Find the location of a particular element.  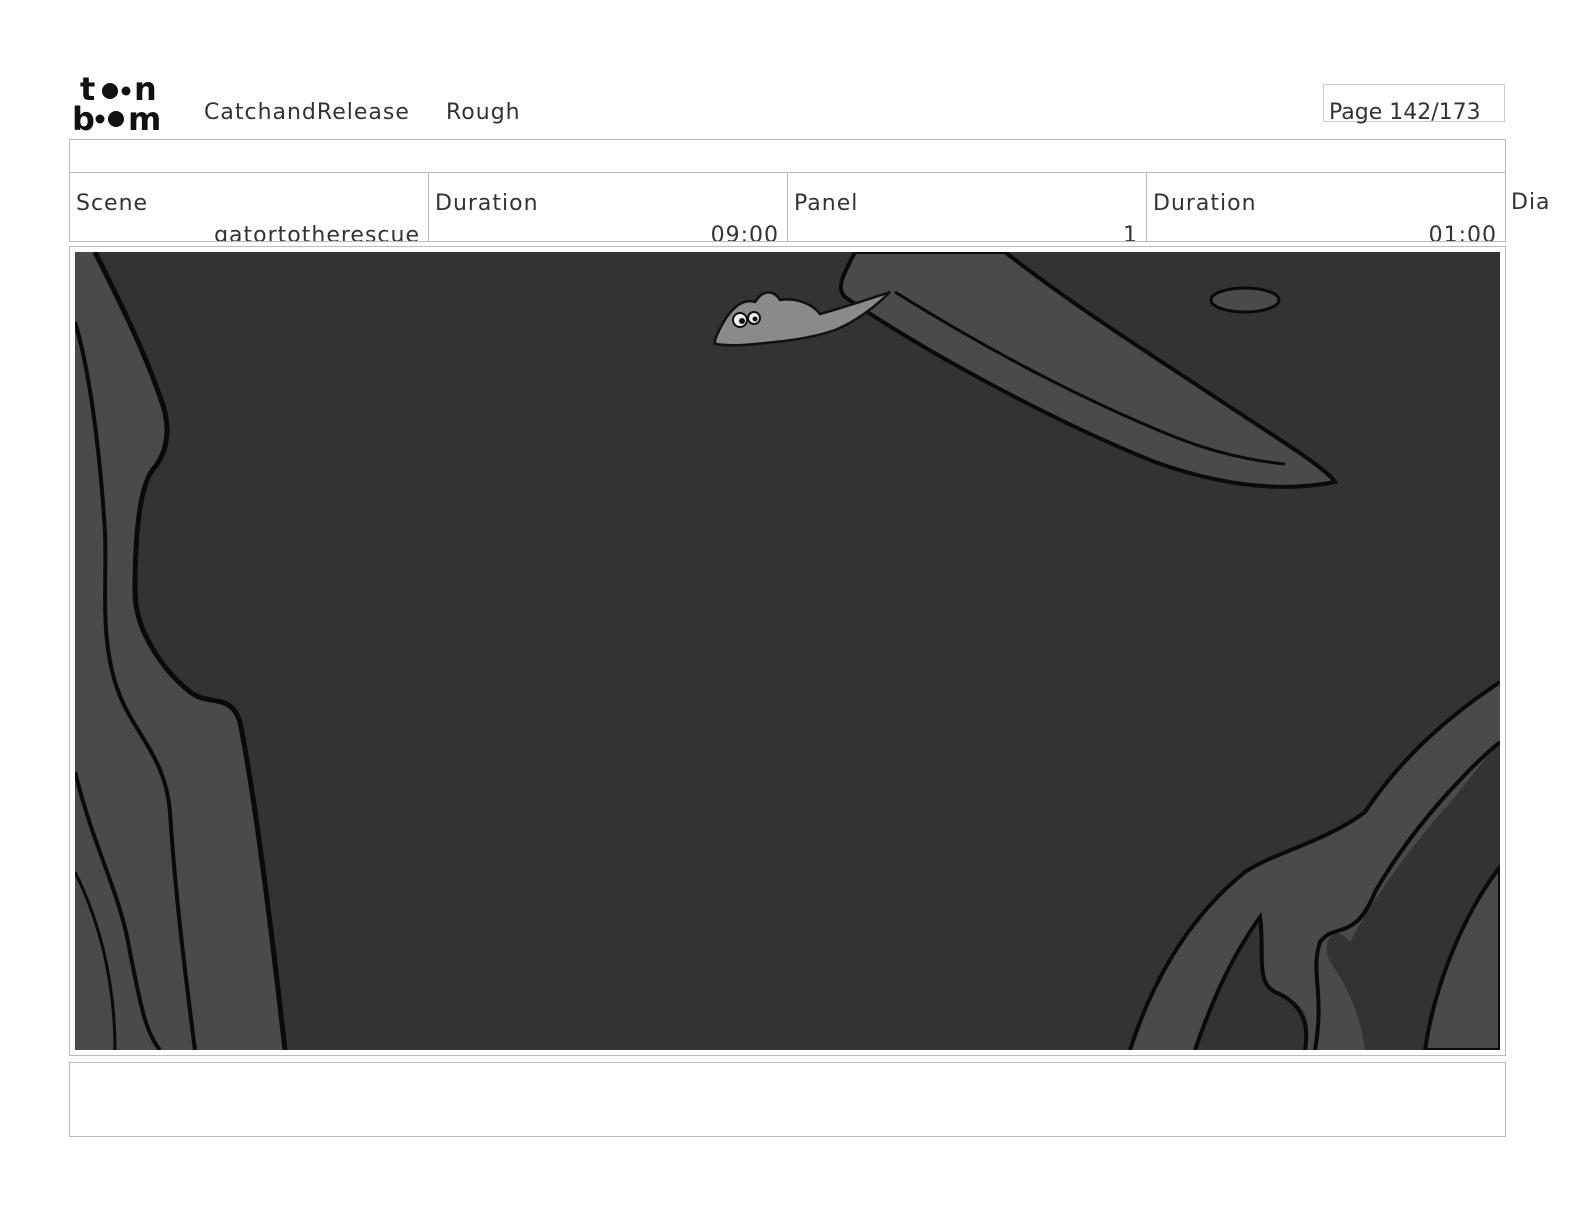

dialogue-label: Dia is located at coordinates (1531, 202).